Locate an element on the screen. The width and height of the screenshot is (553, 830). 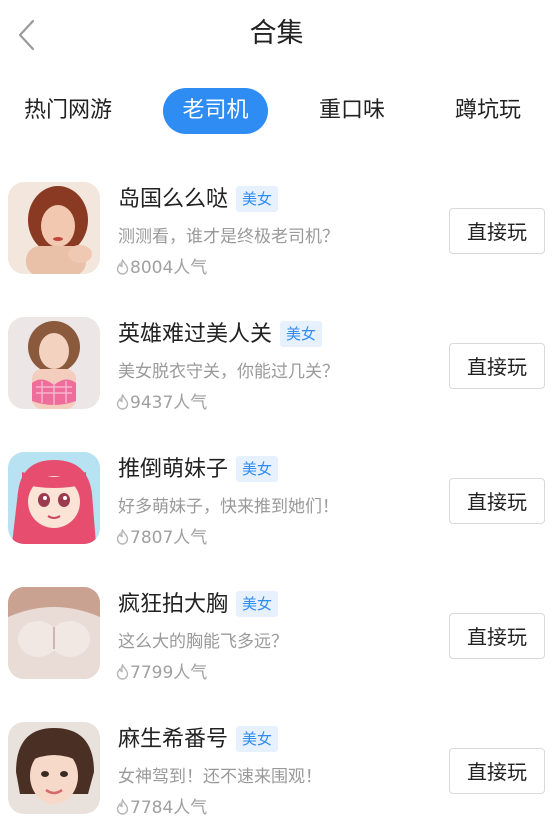
list-item: 岛国么么哒 美女 测测看，谁才是终极老司机？ 8004人气 直接玩 is located at coordinates (276, 230).